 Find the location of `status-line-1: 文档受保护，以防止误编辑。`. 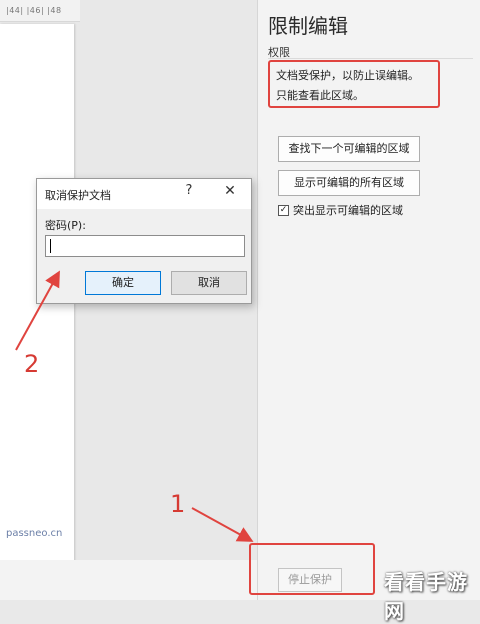

status-line-1: 文档受保护，以防止误编辑。 is located at coordinates (347, 75).